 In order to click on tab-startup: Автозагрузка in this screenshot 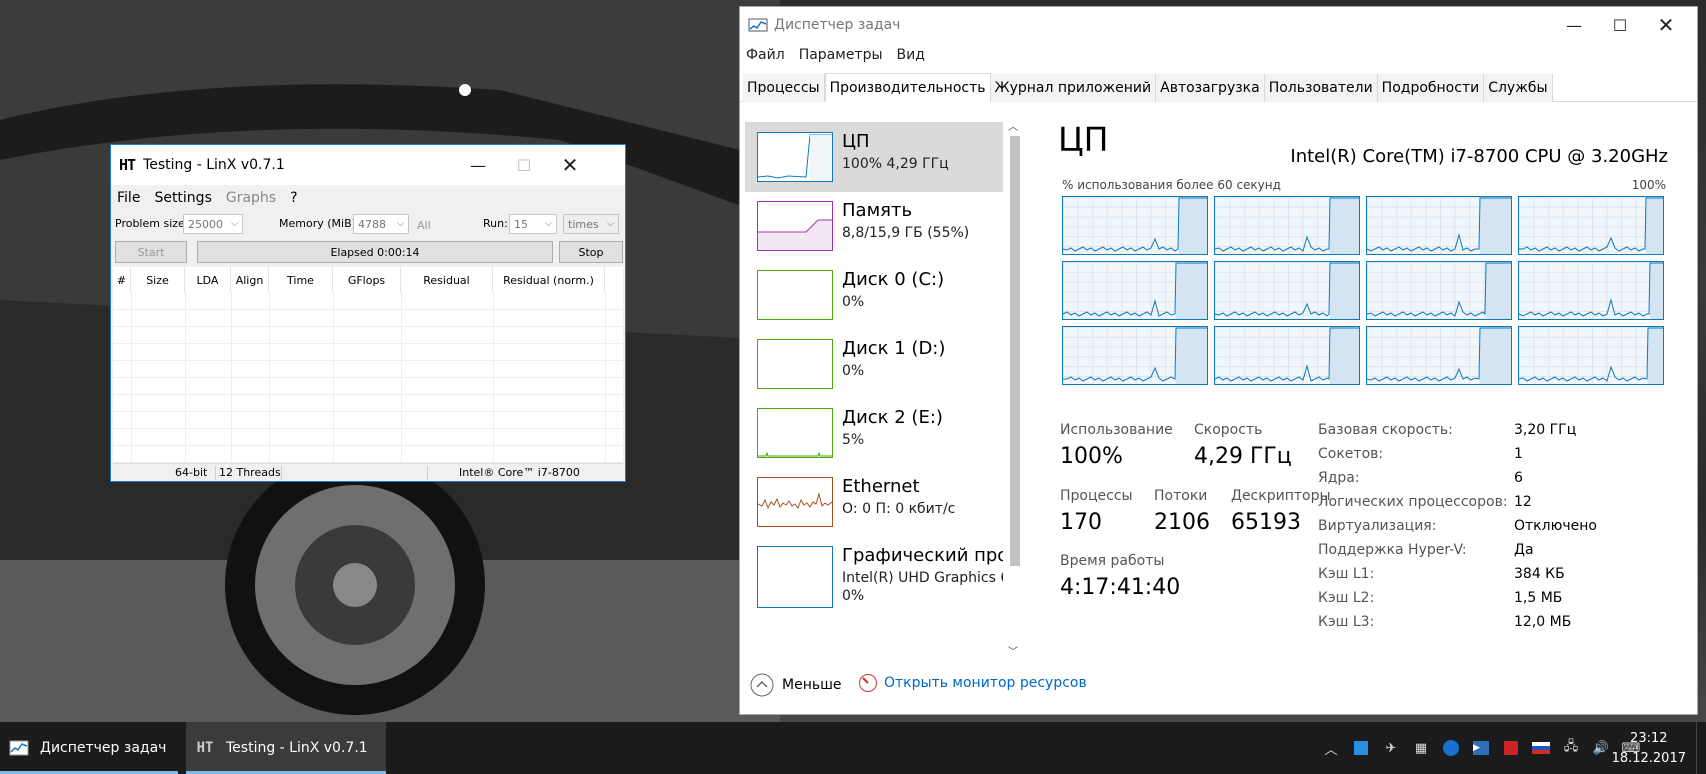, I will do `click(1210, 88)`.